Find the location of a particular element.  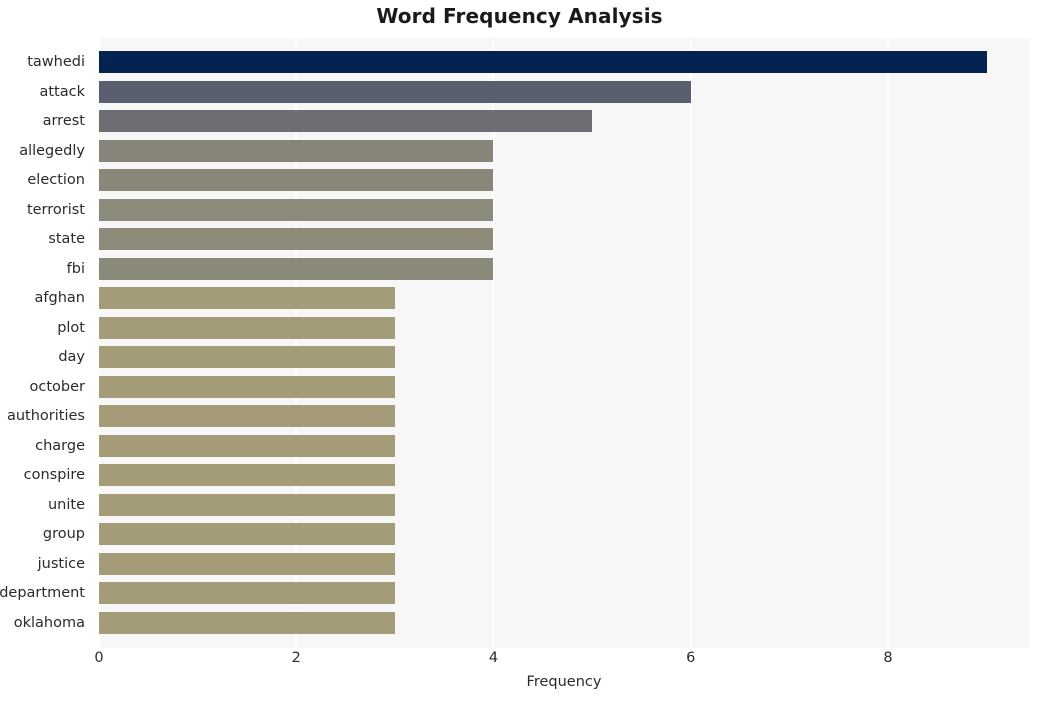

x-tick-label-2: 2 is located at coordinates (296, 658).